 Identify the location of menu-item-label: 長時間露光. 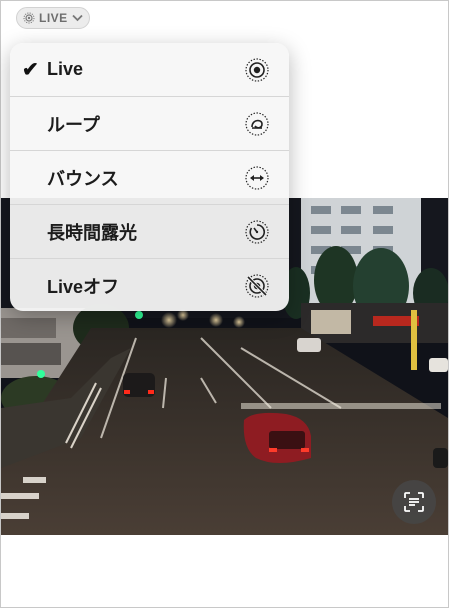
(92, 232).